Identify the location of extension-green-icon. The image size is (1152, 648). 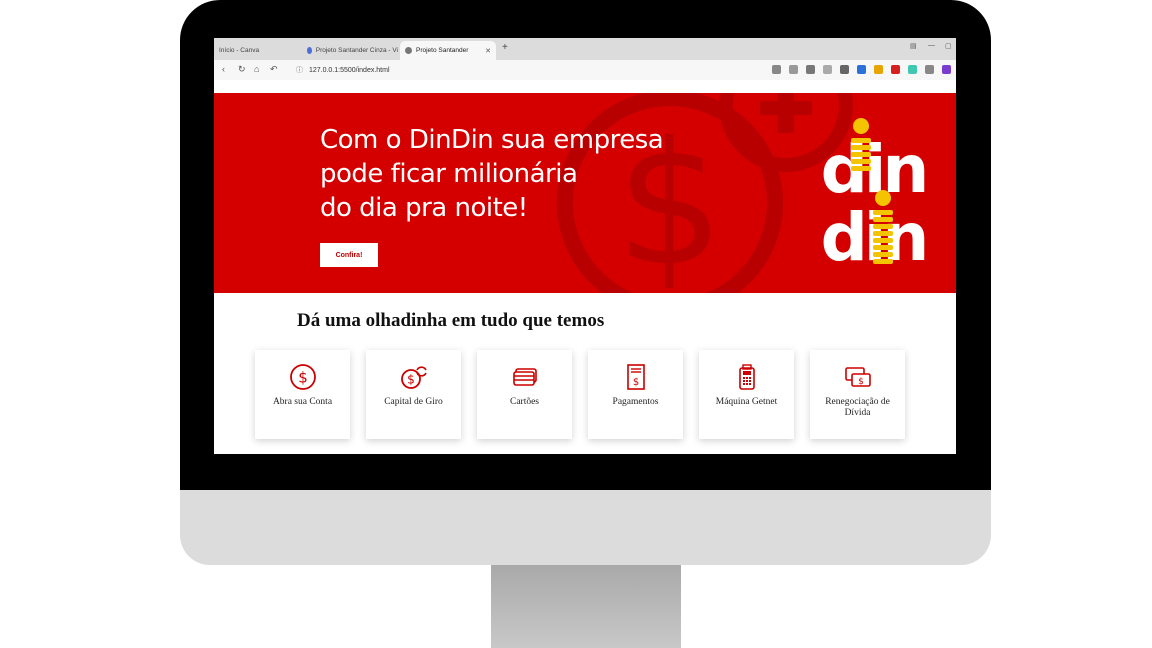
(912, 69).